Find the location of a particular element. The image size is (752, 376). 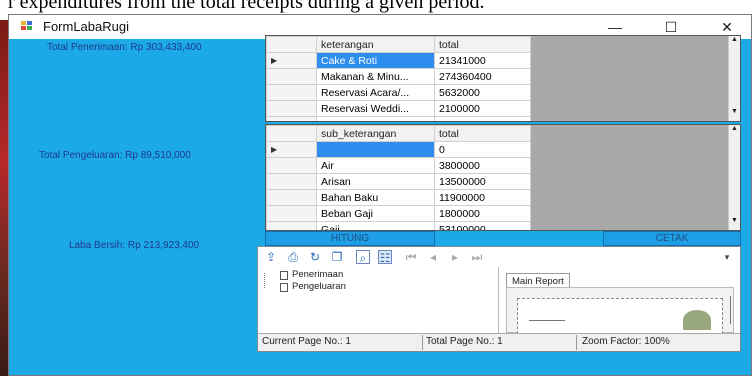

current-page-status: Current Page No.: 1 is located at coordinates (306, 341).